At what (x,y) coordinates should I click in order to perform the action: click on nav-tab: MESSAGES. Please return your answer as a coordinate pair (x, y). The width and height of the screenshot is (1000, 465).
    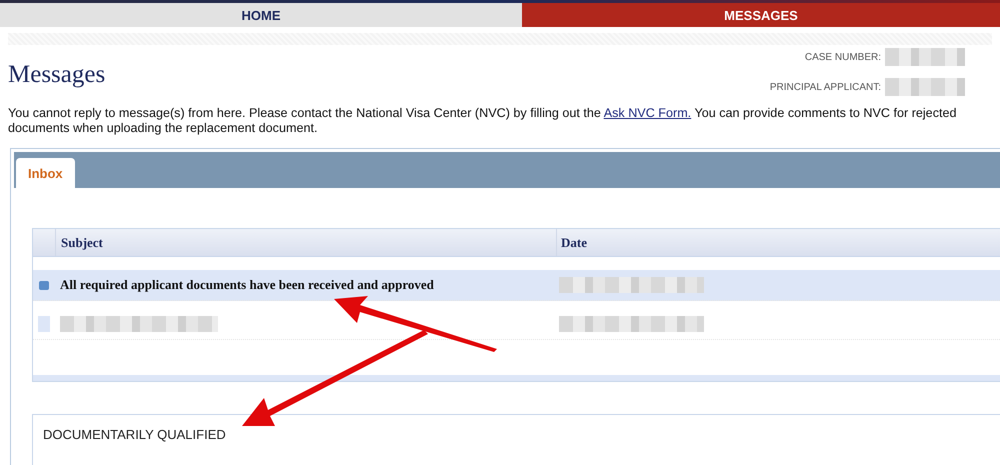
    Looking at the image, I should click on (761, 15).